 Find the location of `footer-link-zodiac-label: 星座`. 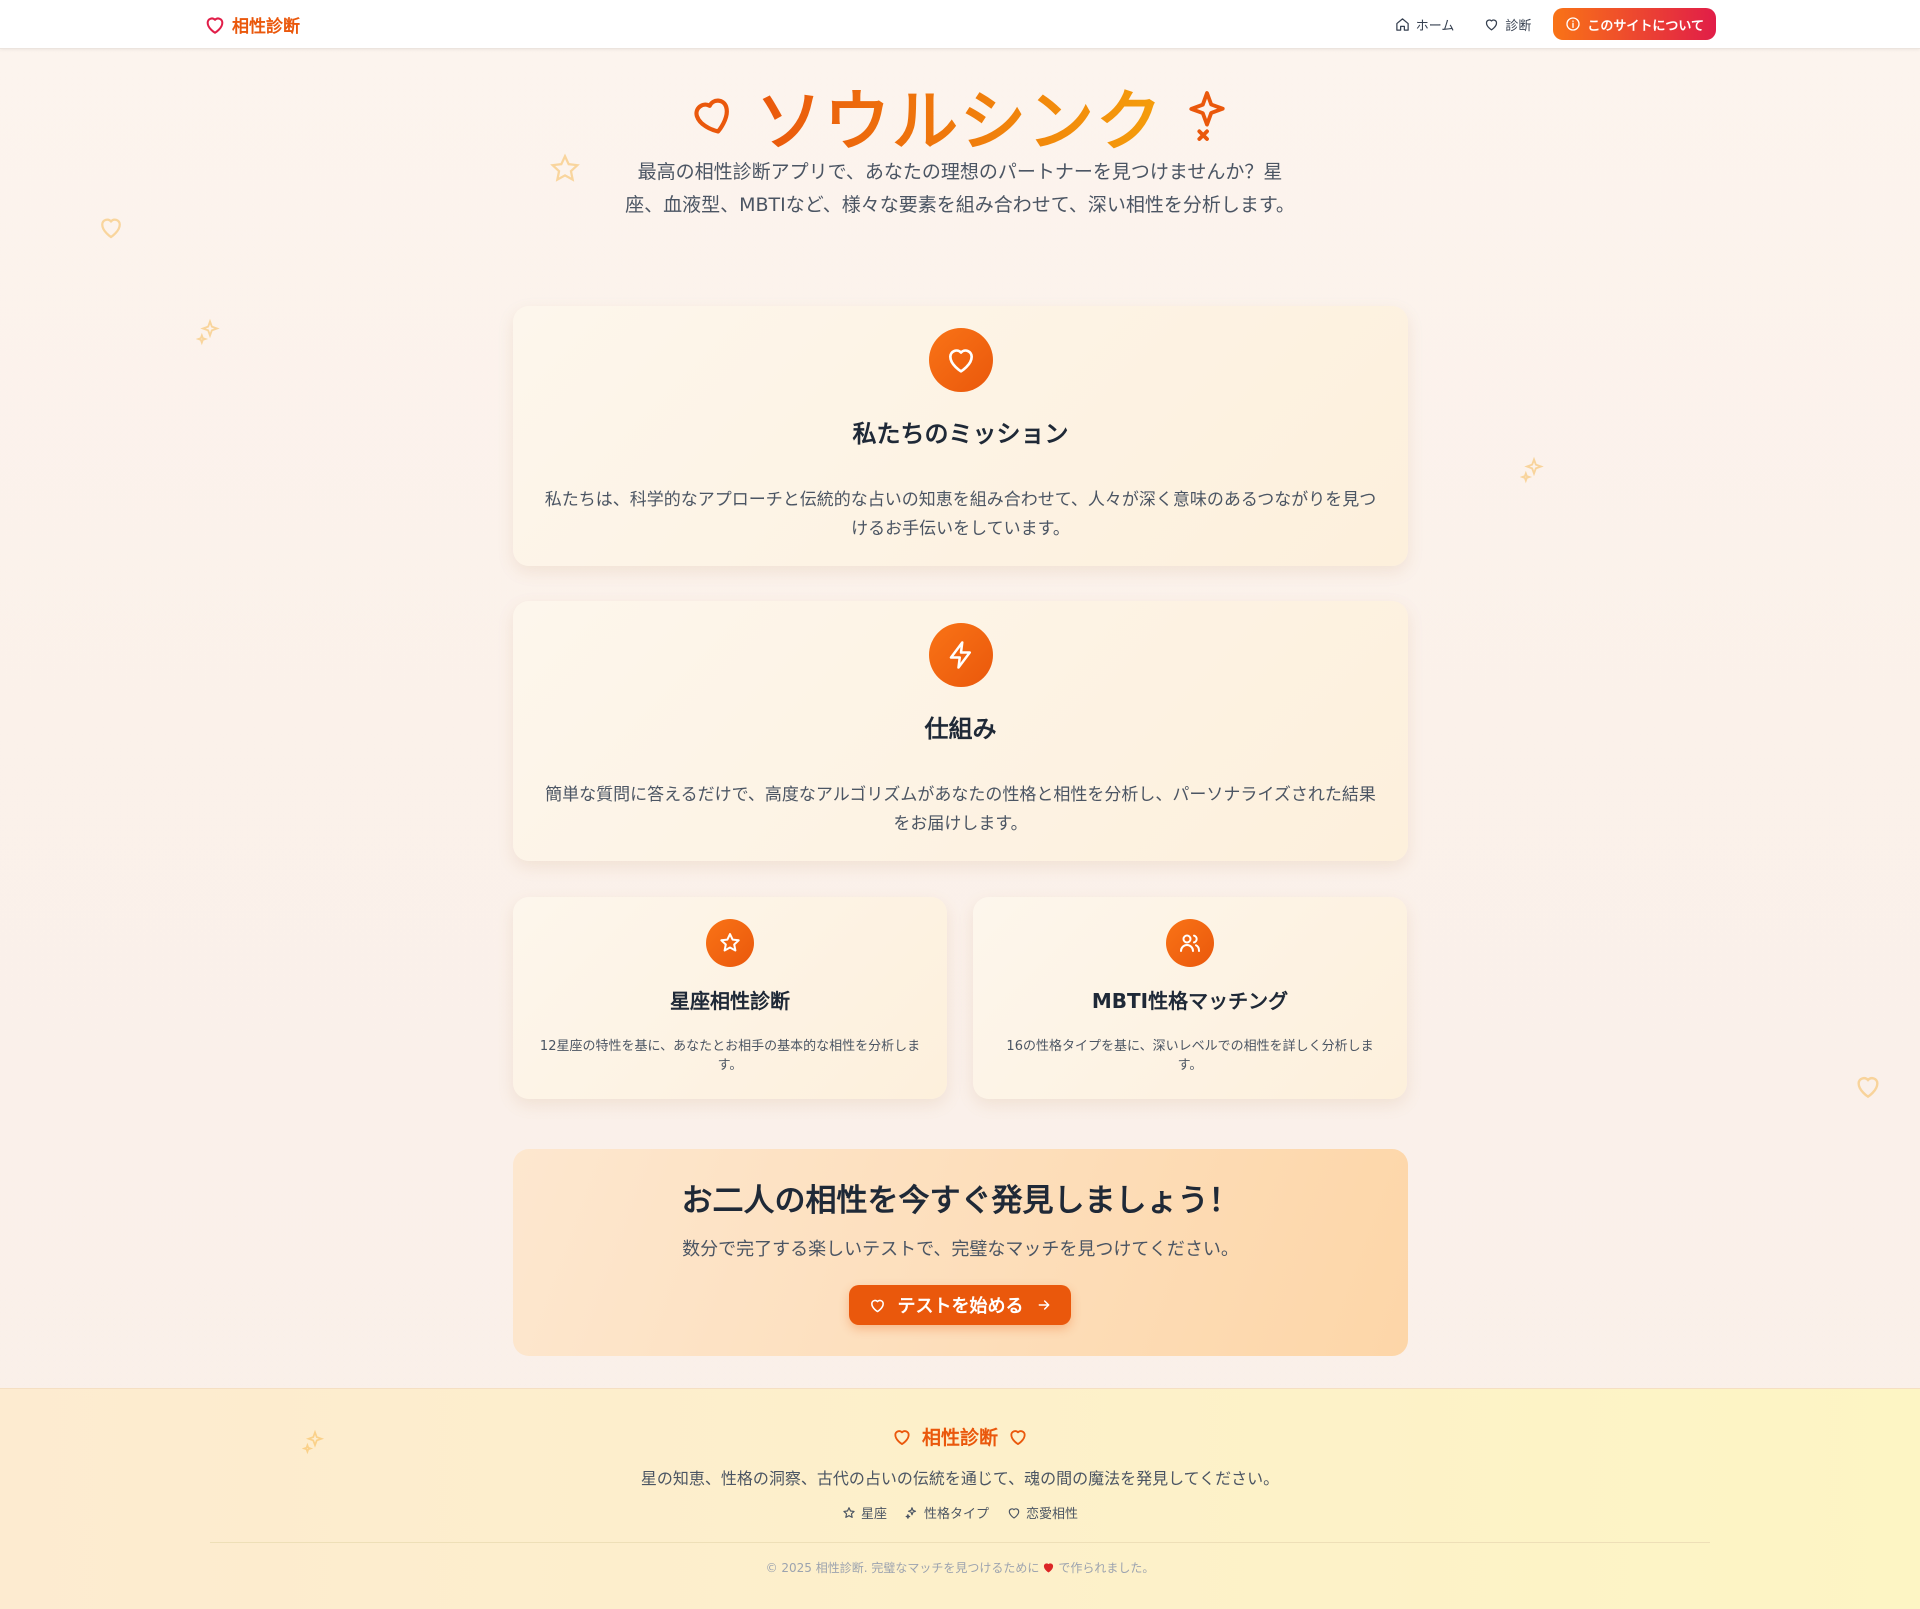

footer-link-zodiac-label: 星座 is located at coordinates (873, 1514).